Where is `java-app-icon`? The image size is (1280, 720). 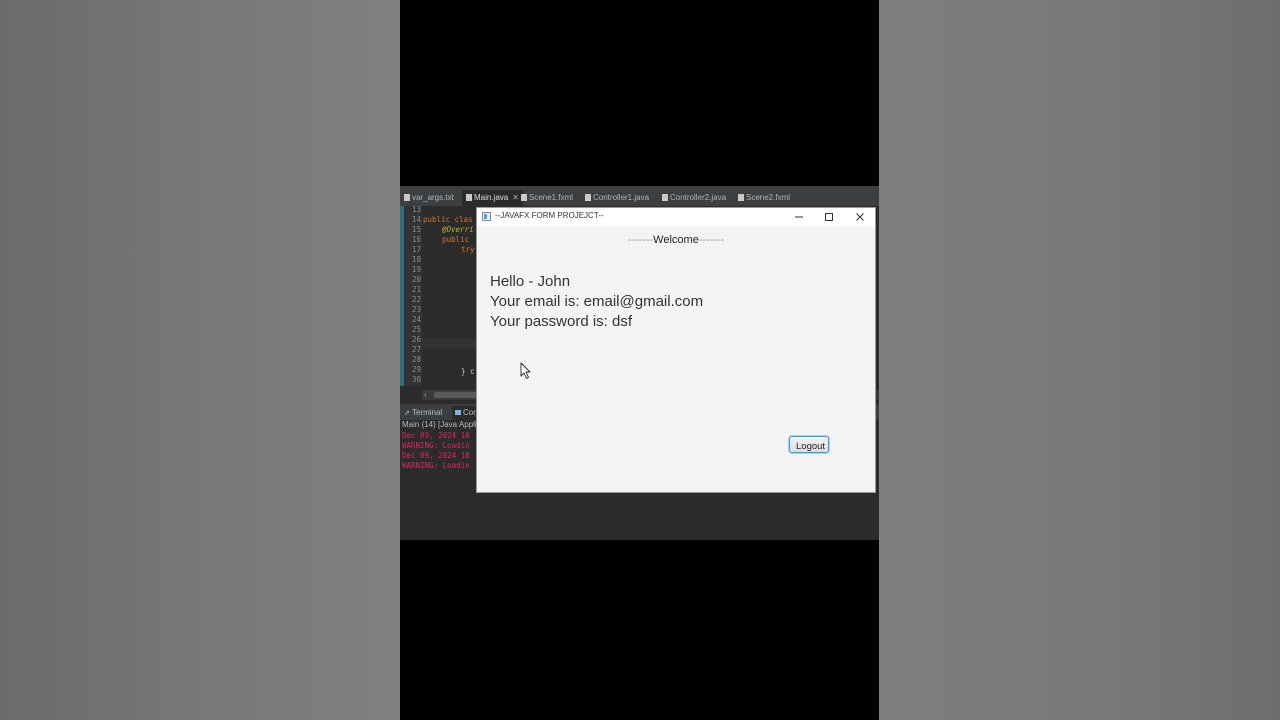 java-app-icon is located at coordinates (486, 216).